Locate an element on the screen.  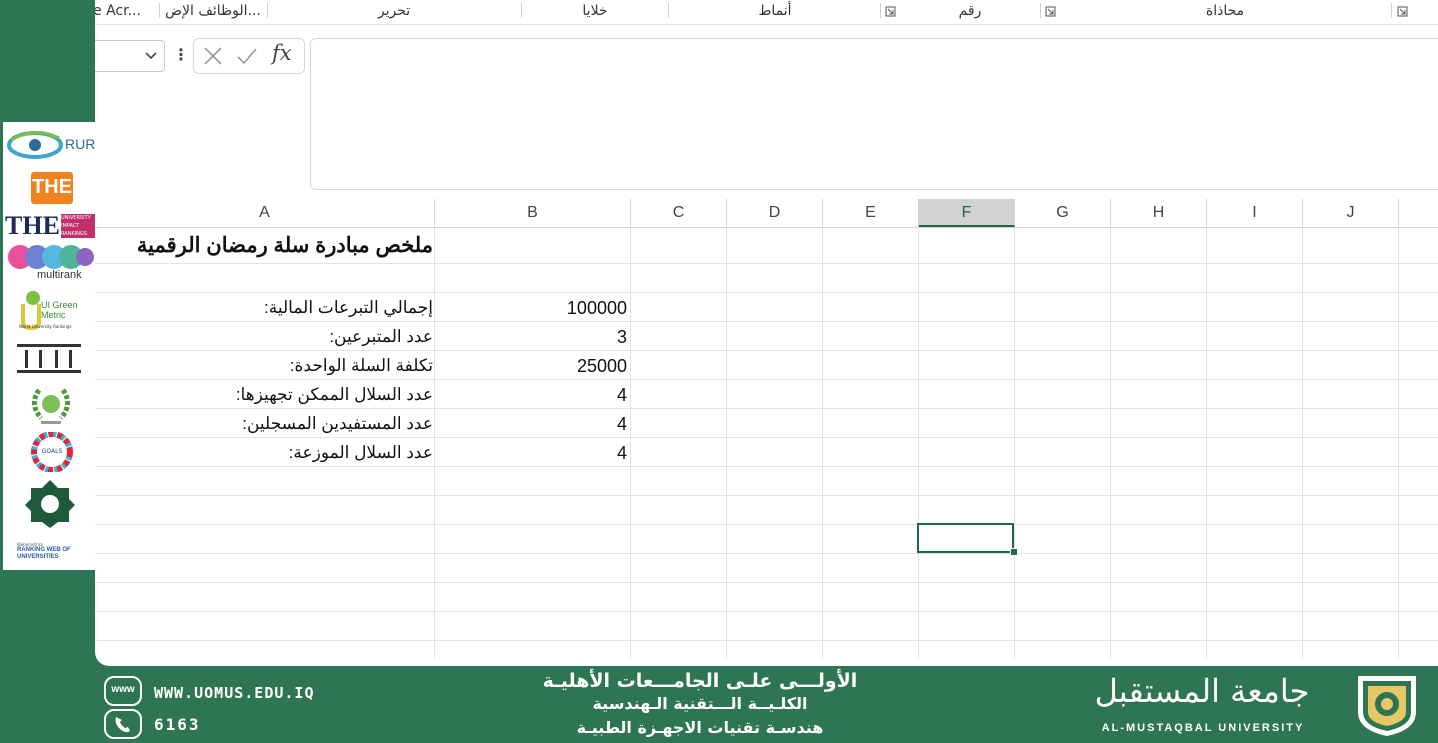
phone-icon is located at coordinates (123, 724).